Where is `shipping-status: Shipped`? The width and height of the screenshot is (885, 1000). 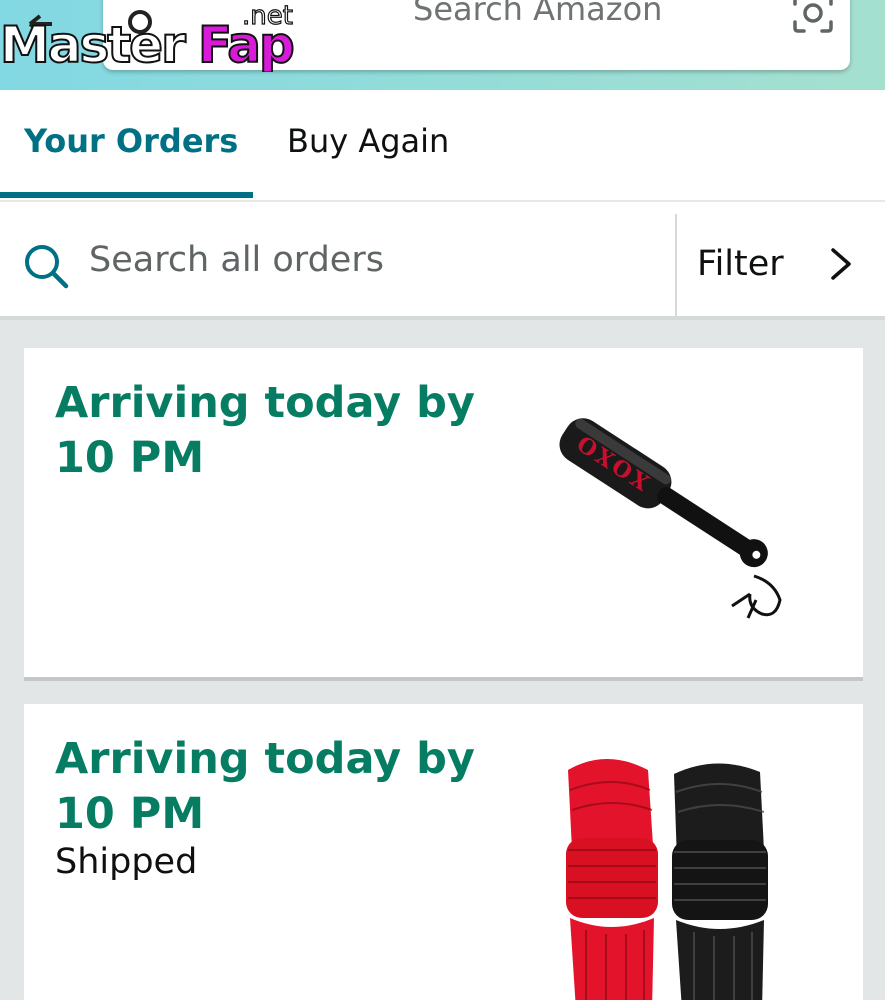
shipping-status: Shipped is located at coordinates (126, 862).